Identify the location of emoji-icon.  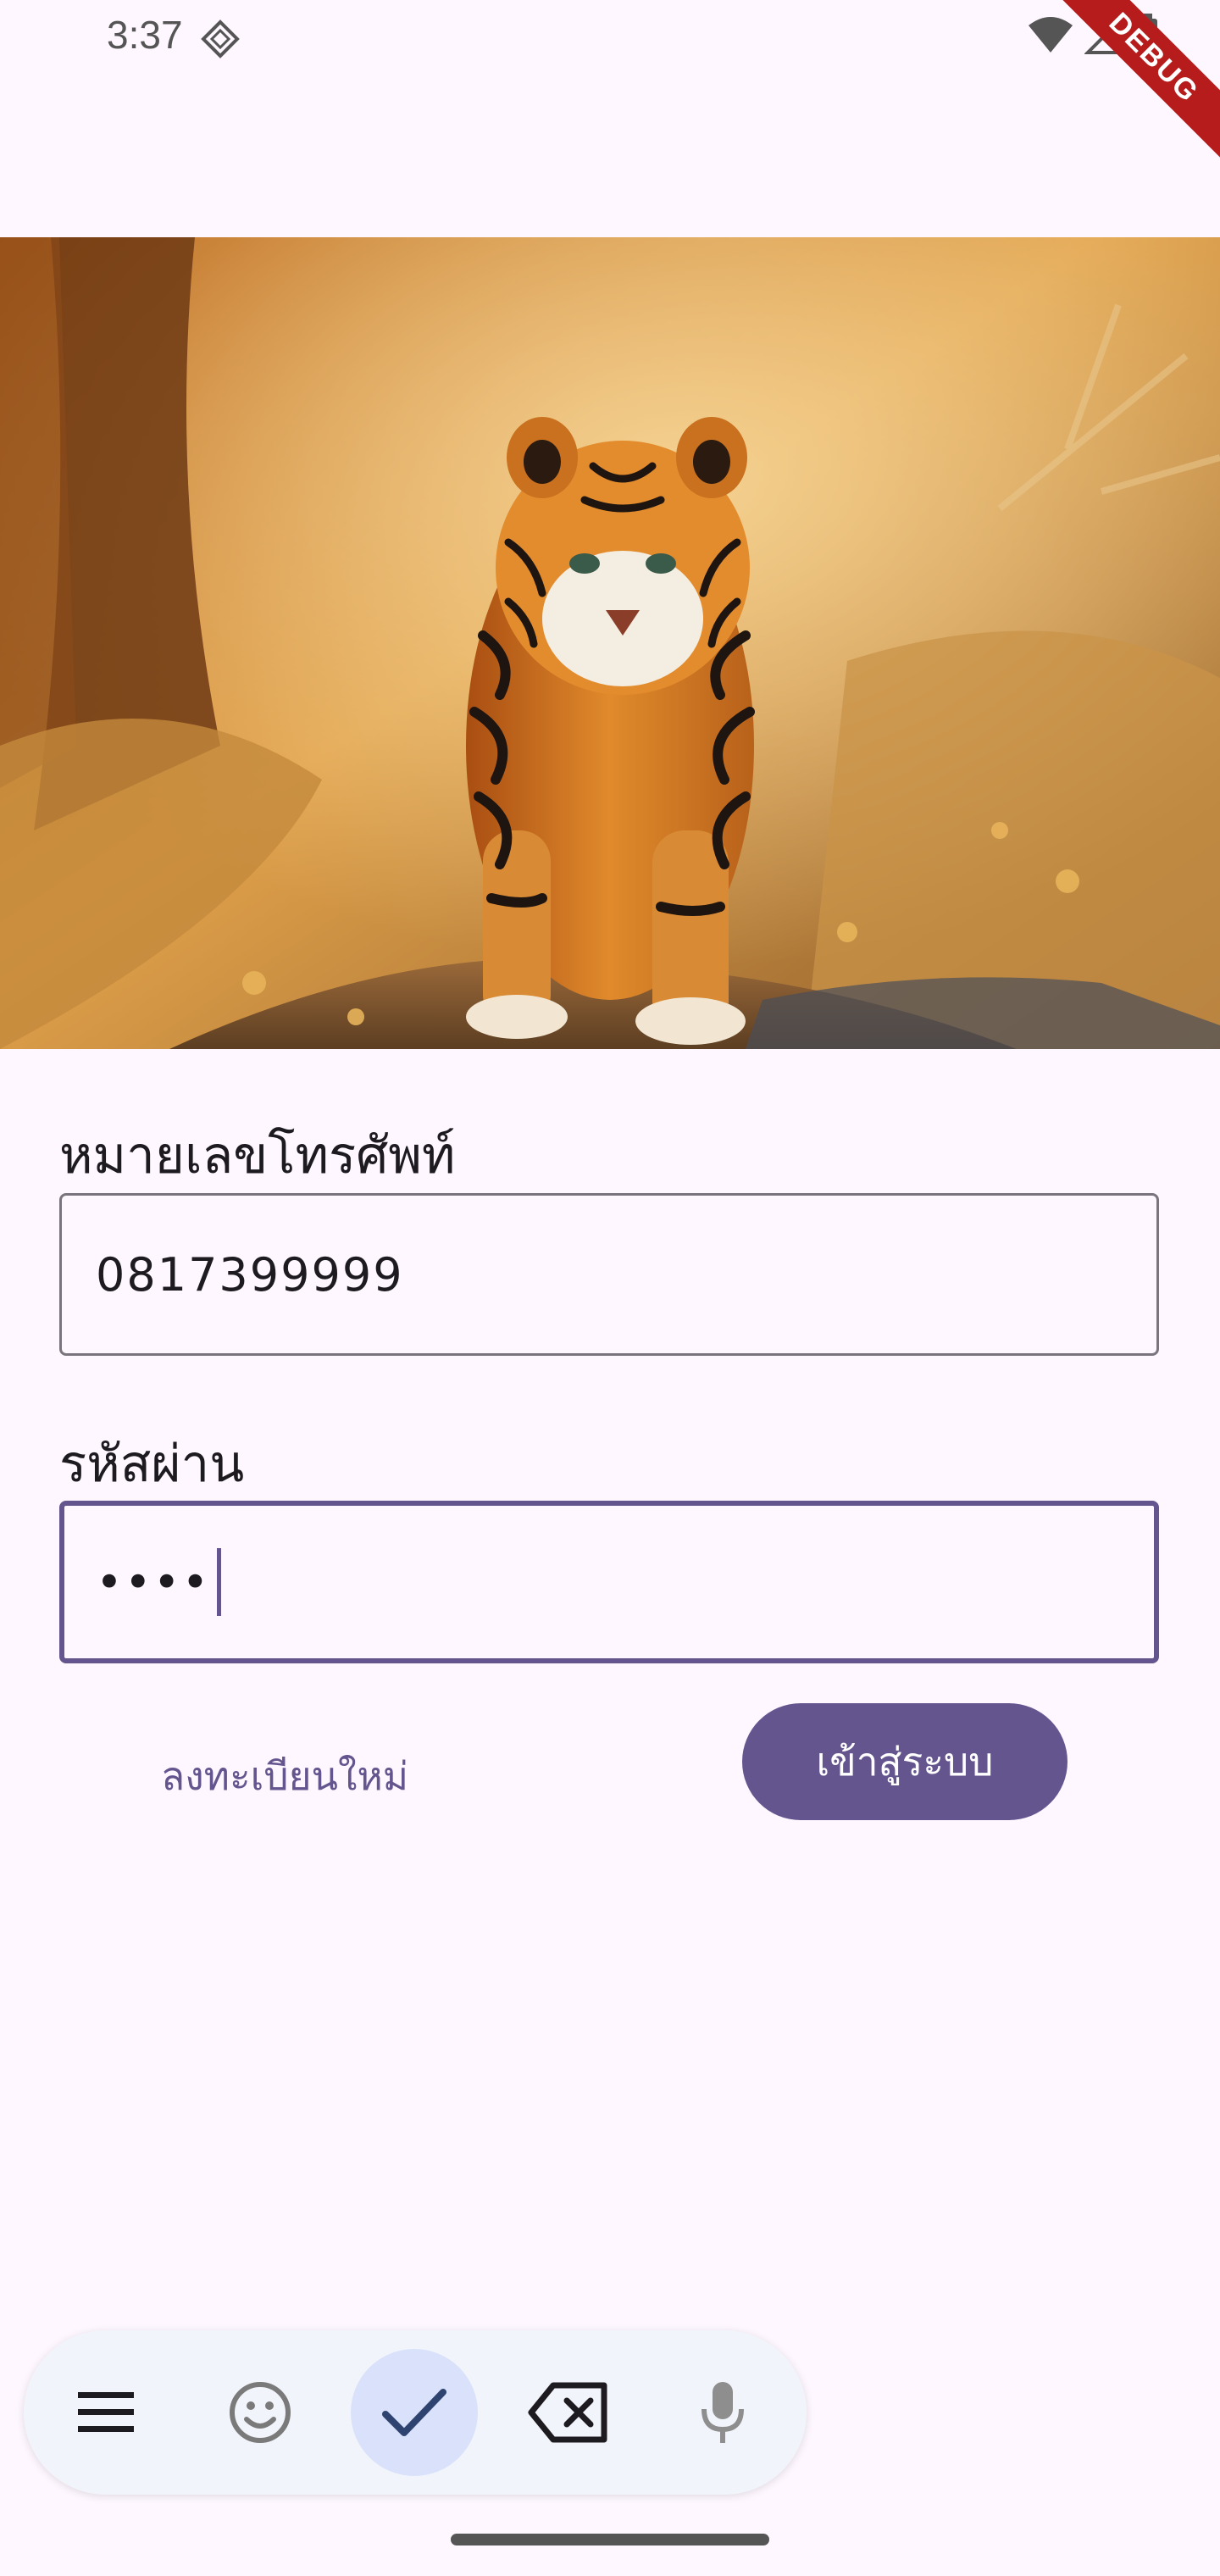
(260, 2412).